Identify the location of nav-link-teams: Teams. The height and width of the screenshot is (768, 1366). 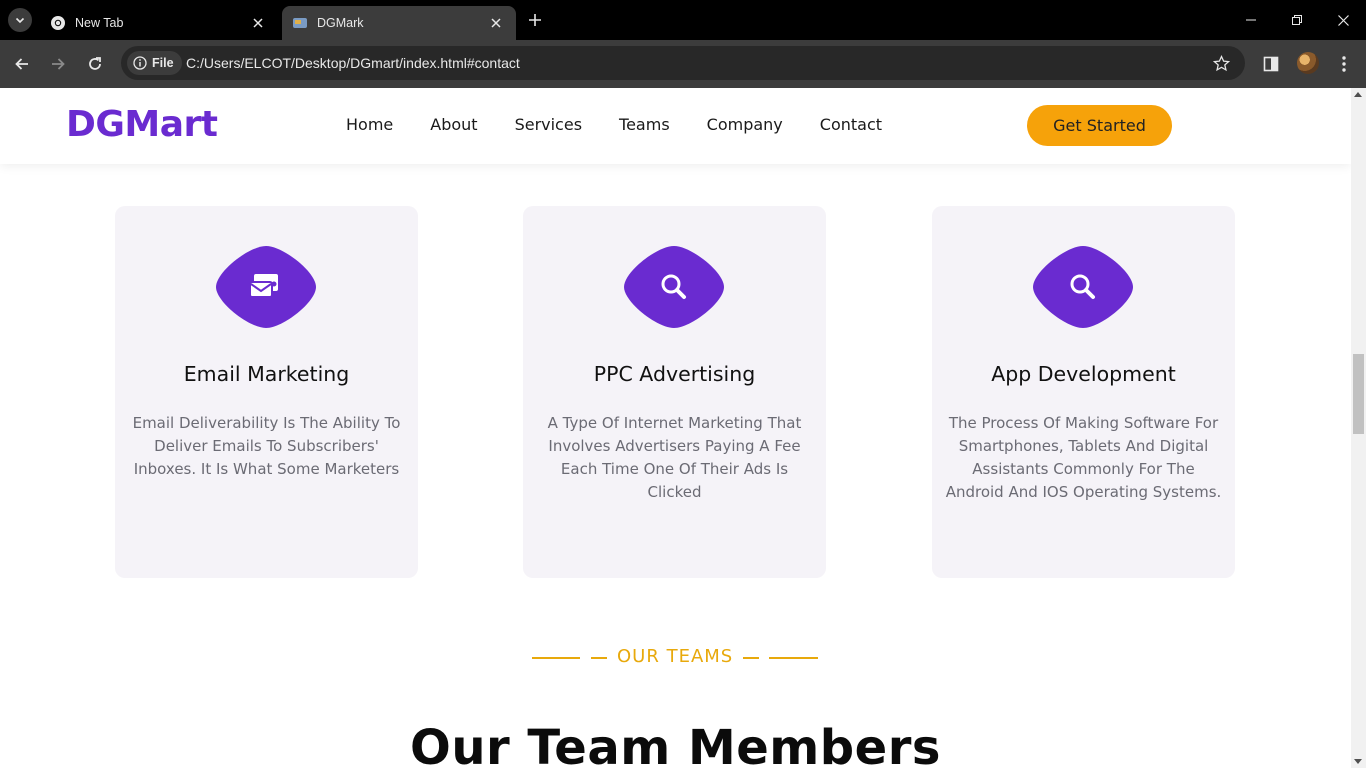
(644, 124).